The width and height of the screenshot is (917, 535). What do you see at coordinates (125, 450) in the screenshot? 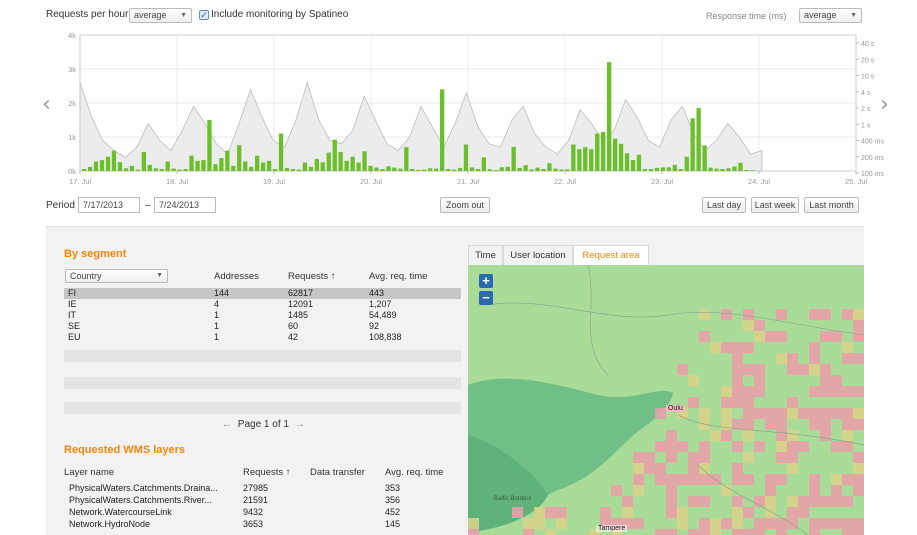
I see `wms-layers-title: Requested WMS layers` at bounding box center [125, 450].